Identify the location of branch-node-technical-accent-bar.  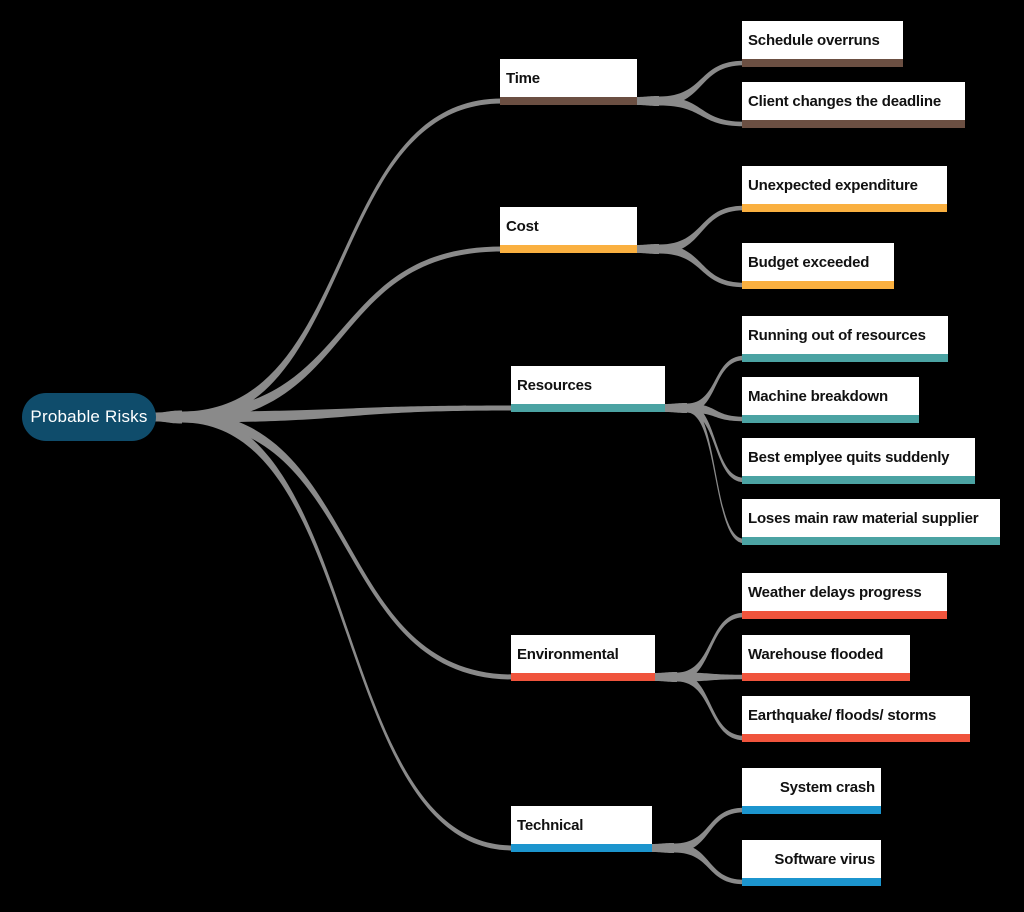
(581, 848).